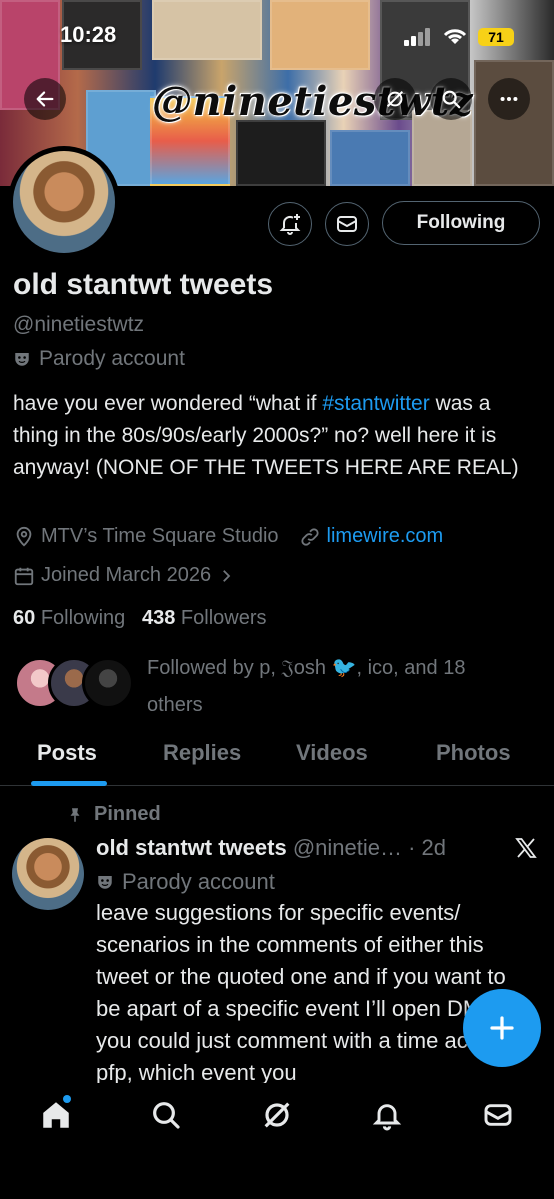  I want to click on tweet-parody-label: Parody account, so click(185, 882).